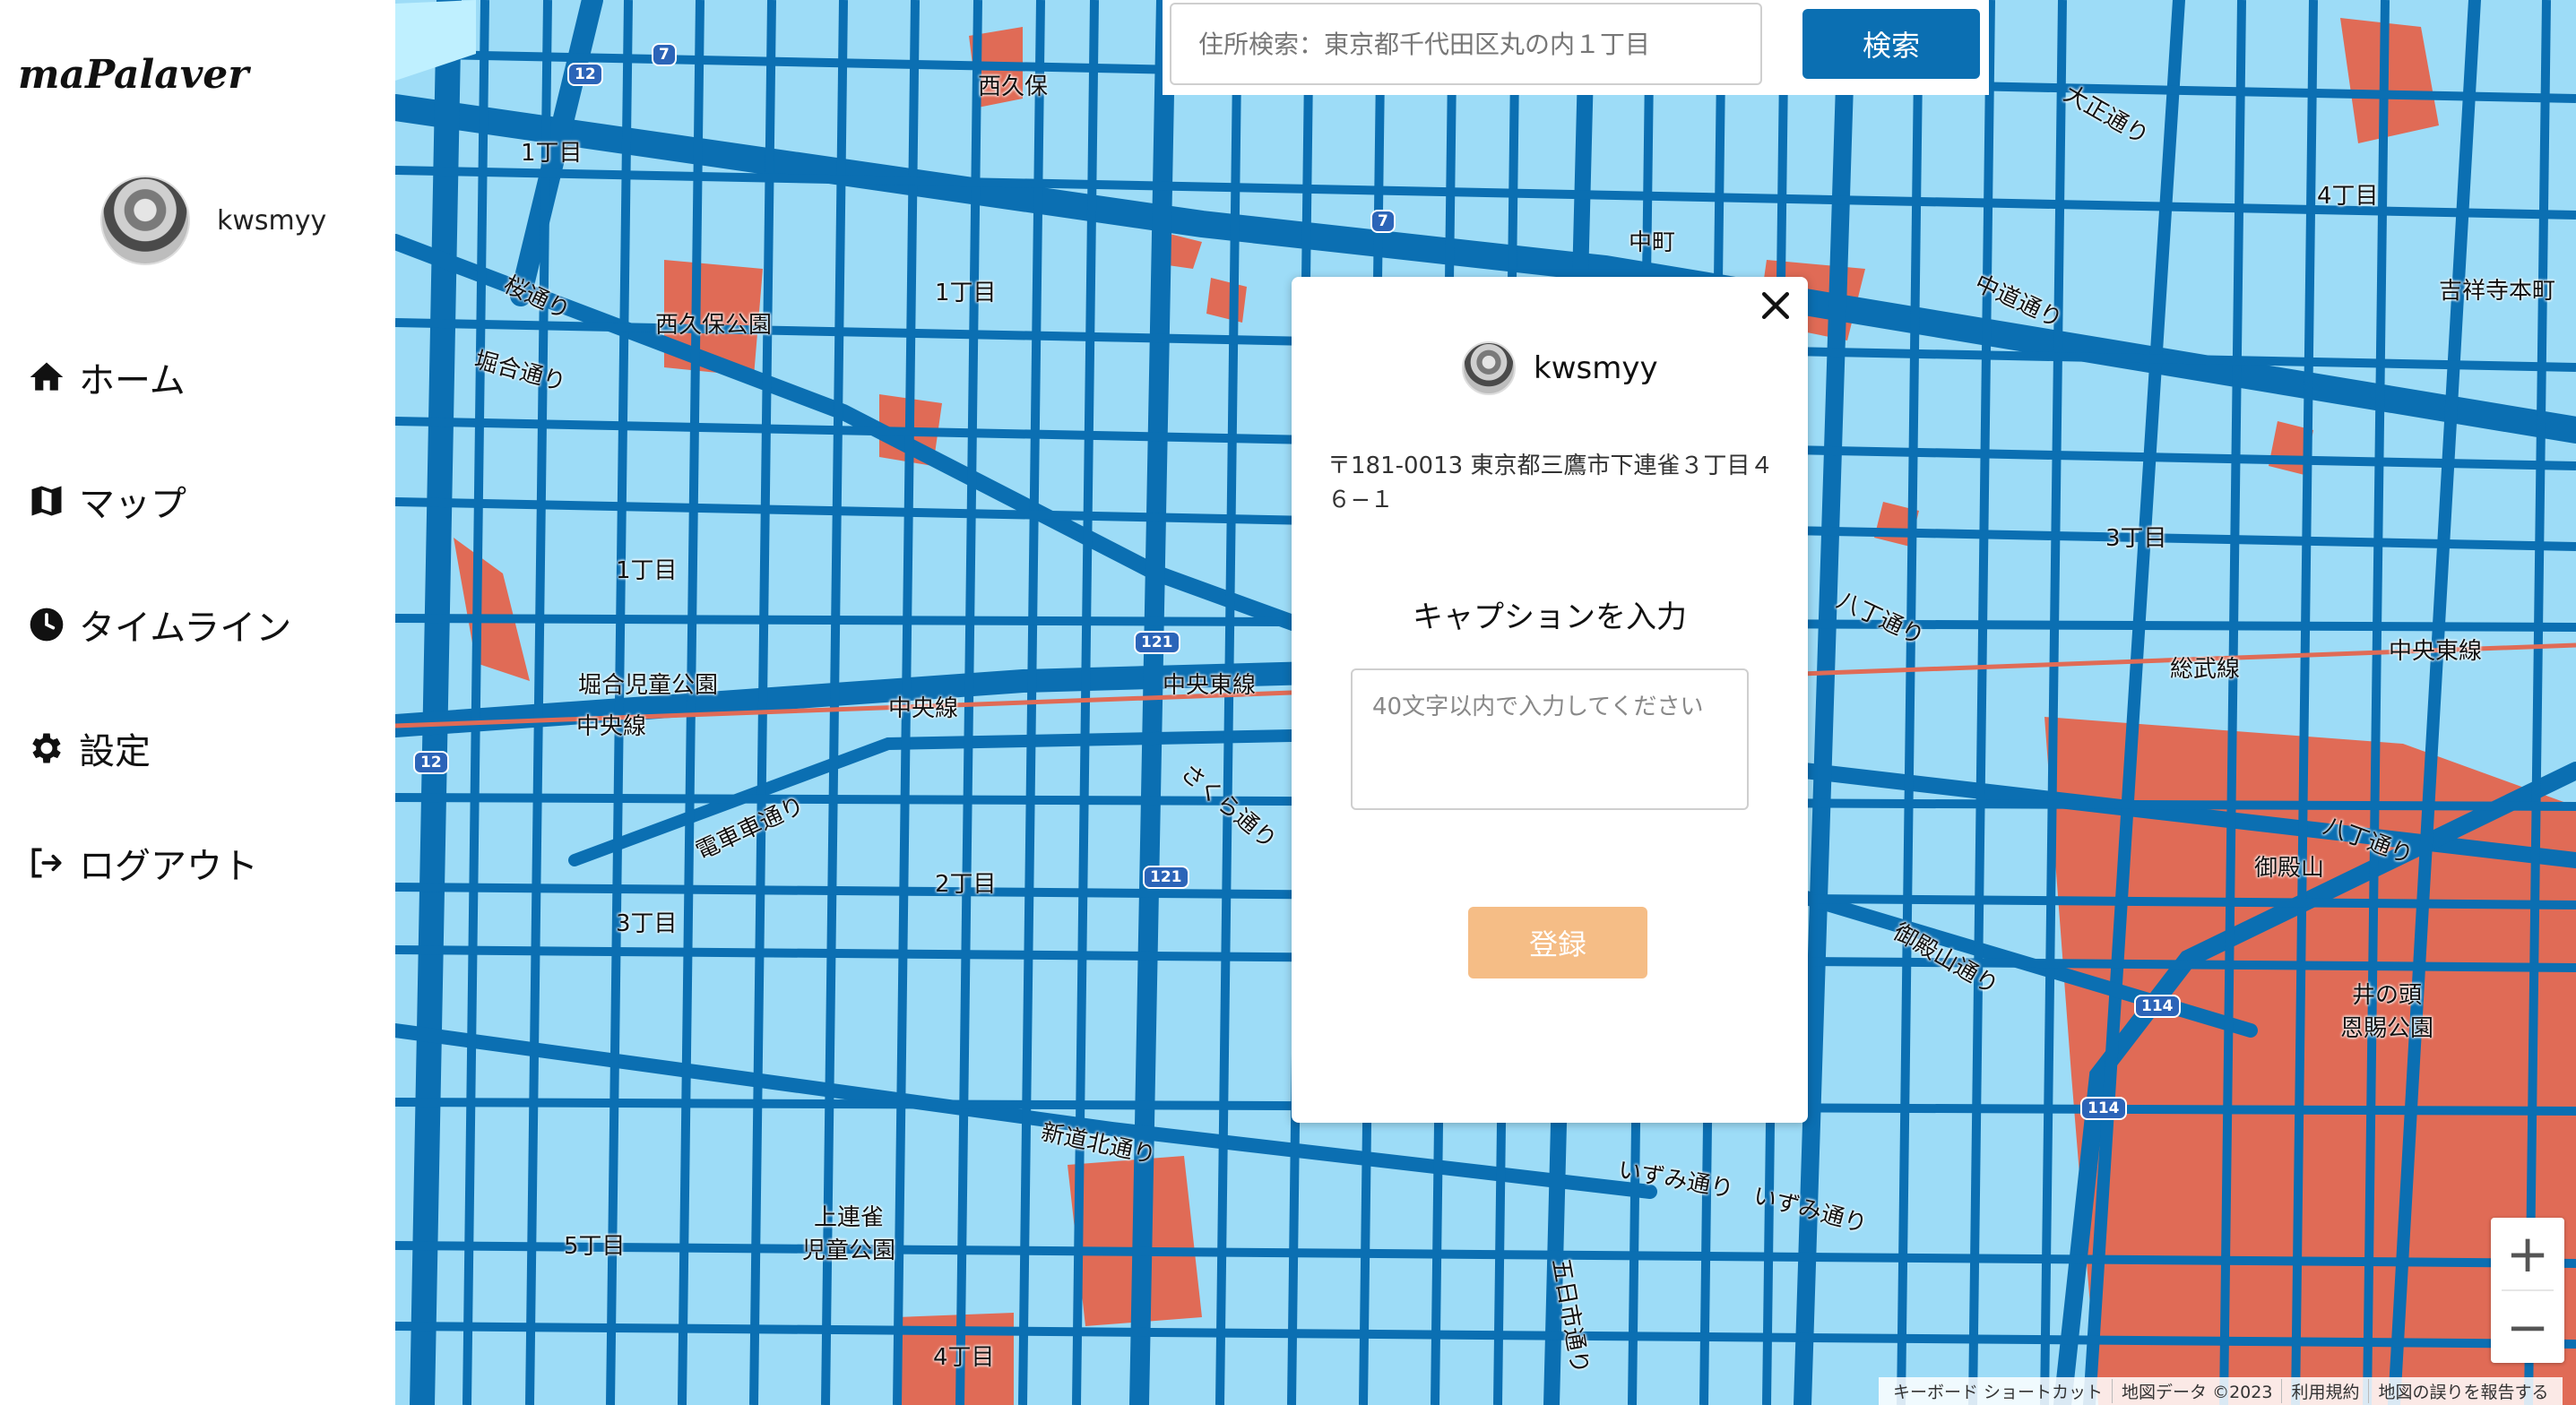  I want to click on search-panel: 検索, so click(1576, 48).